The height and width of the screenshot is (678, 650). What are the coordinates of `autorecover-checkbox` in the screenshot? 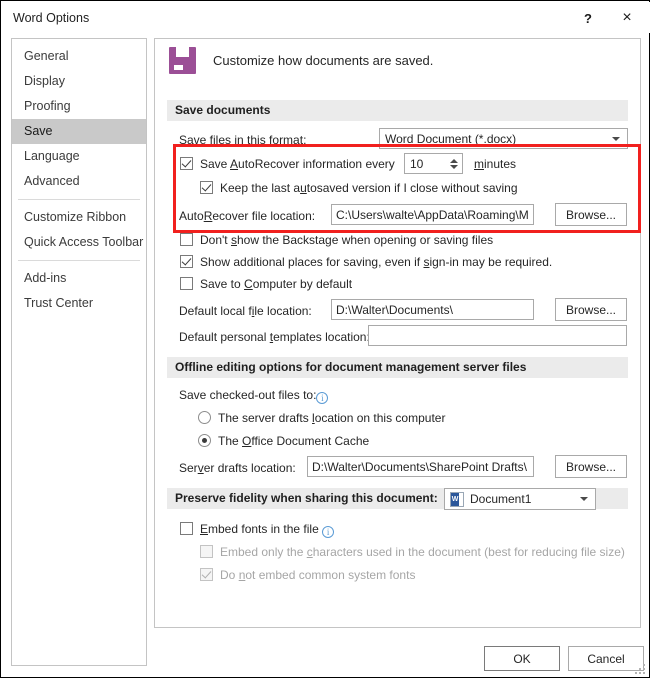 It's located at (186, 163).